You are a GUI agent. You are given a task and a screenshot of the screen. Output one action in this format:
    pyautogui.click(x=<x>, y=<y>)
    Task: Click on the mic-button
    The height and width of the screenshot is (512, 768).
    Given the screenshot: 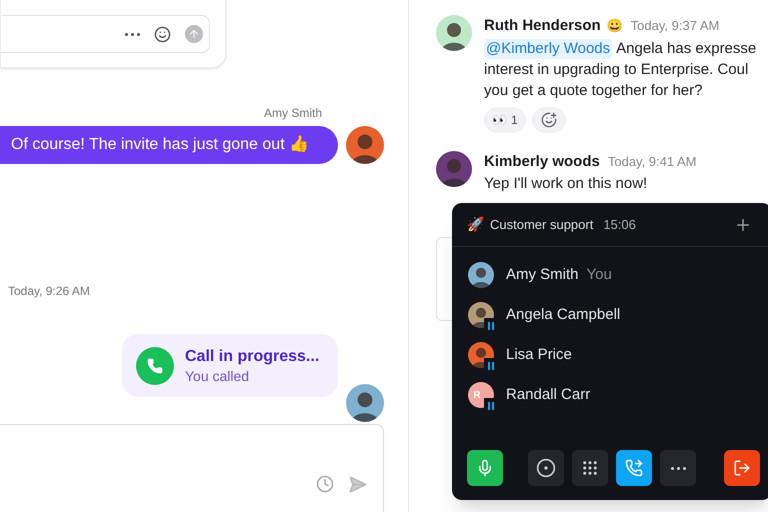 What is the action you would take?
    pyautogui.click(x=485, y=468)
    